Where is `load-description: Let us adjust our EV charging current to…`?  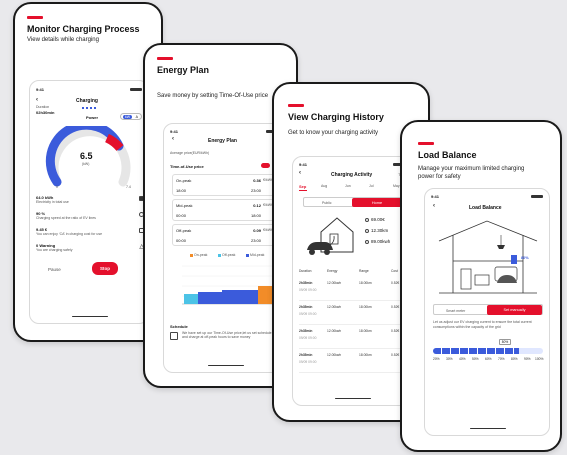 load-description: Let us adjust our EV charging current to… is located at coordinates (482, 324).